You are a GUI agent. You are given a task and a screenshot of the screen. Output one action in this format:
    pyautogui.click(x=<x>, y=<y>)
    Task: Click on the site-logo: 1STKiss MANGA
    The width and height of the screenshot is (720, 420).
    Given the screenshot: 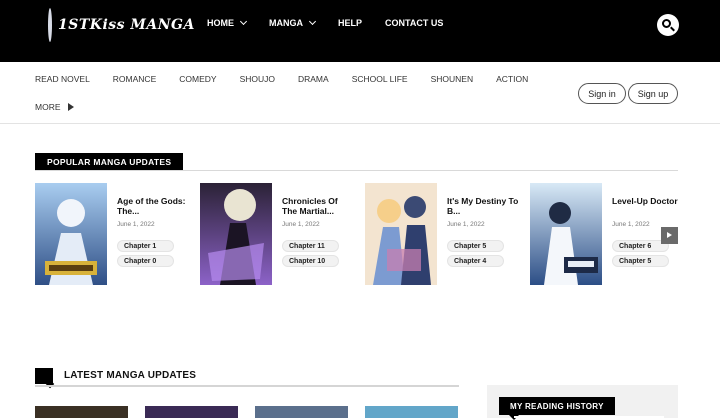 What is the action you would take?
    pyautogui.click(x=121, y=25)
    